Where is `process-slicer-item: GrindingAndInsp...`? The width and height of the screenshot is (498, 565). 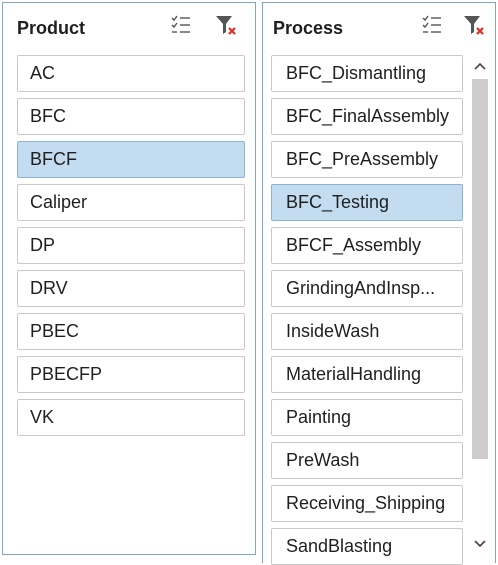
process-slicer-item: GrindingAndInsp... is located at coordinates (367, 288).